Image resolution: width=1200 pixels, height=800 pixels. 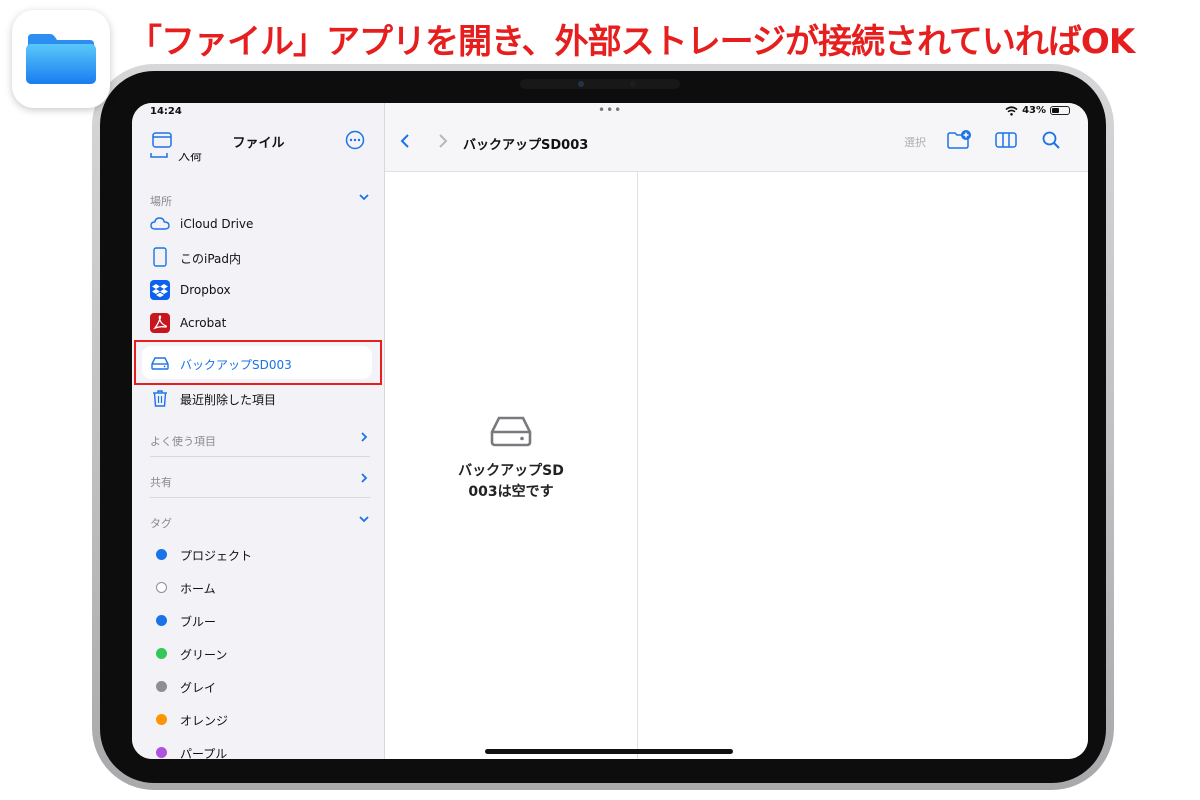 I want to click on sensor-dot, so click(x=633, y=84).